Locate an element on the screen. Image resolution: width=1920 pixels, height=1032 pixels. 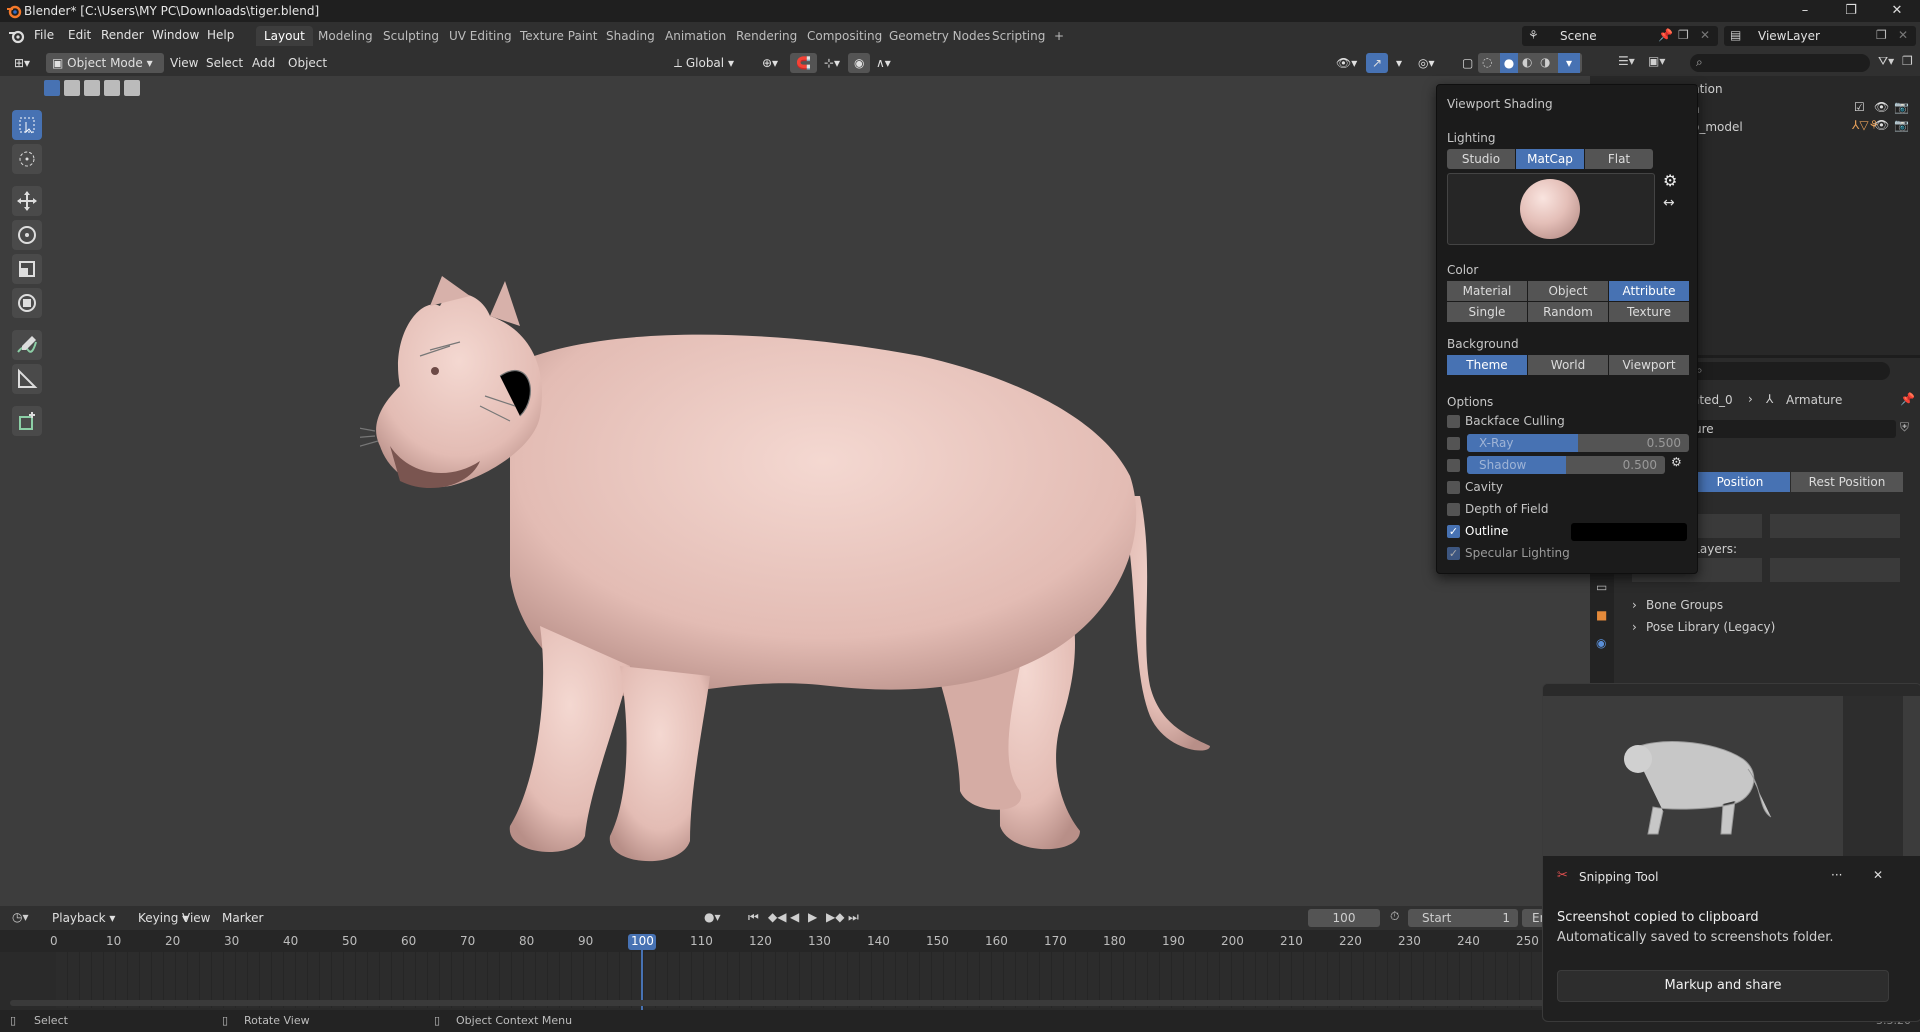
pin-icon: 📌 is located at coordinates (1665, 35).